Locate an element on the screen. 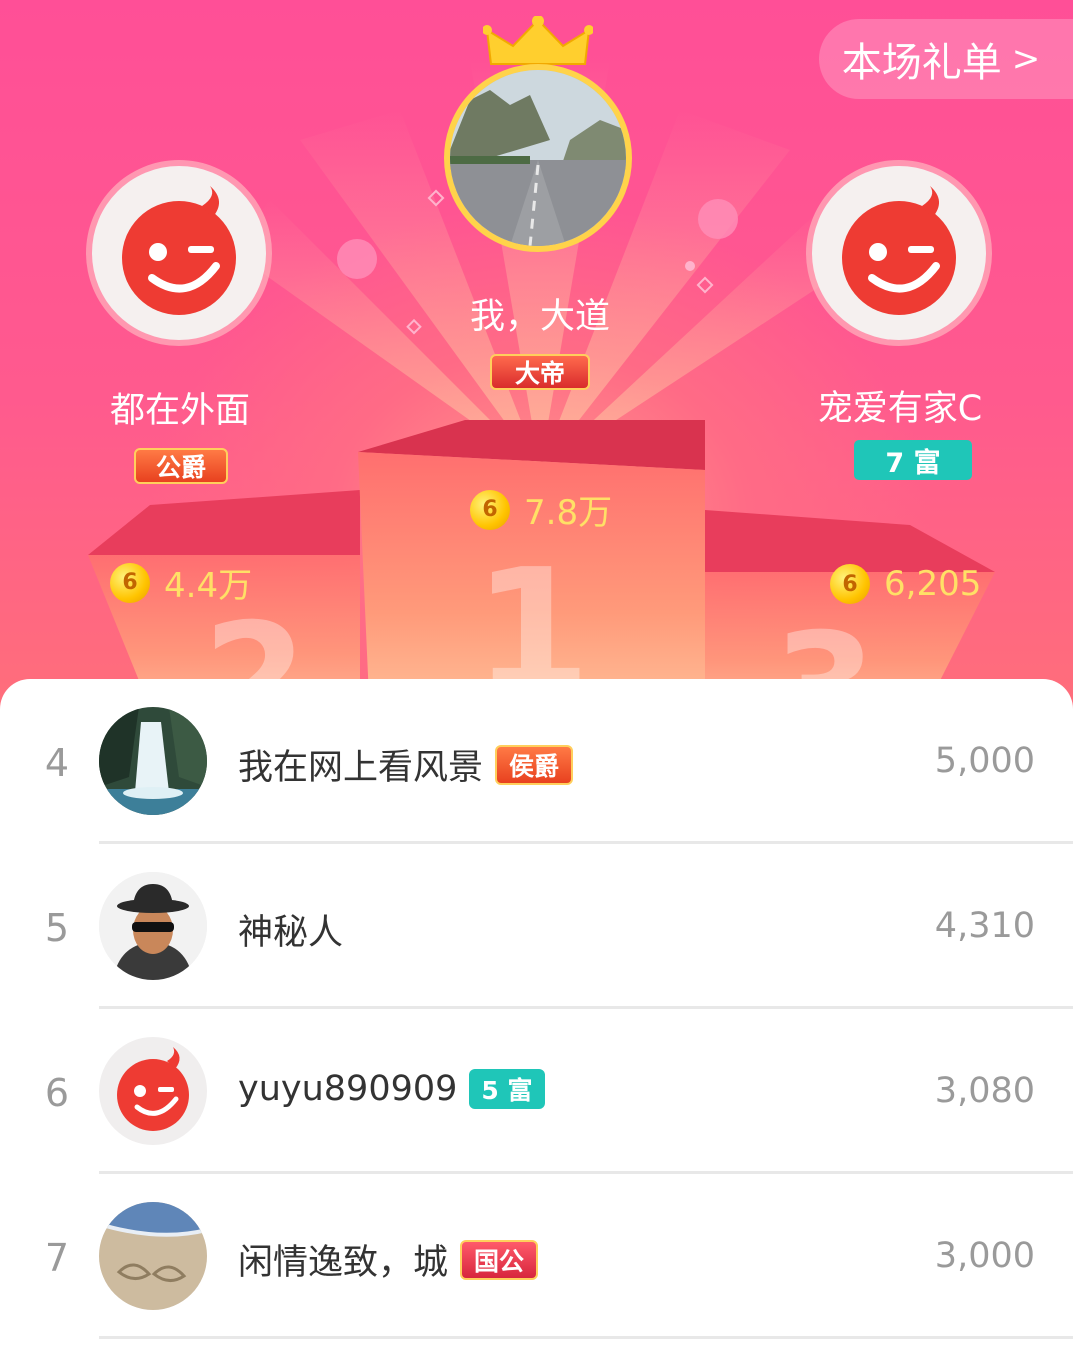 The image size is (1073, 1348). sand-writing-avatar is located at coordinates (153, 1256).